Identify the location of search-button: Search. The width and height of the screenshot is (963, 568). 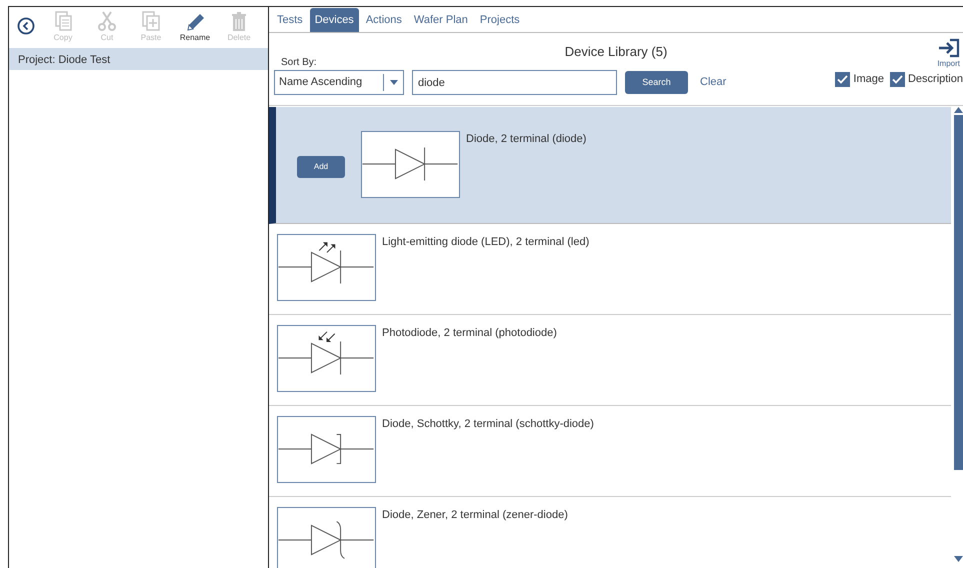
(656, 82).